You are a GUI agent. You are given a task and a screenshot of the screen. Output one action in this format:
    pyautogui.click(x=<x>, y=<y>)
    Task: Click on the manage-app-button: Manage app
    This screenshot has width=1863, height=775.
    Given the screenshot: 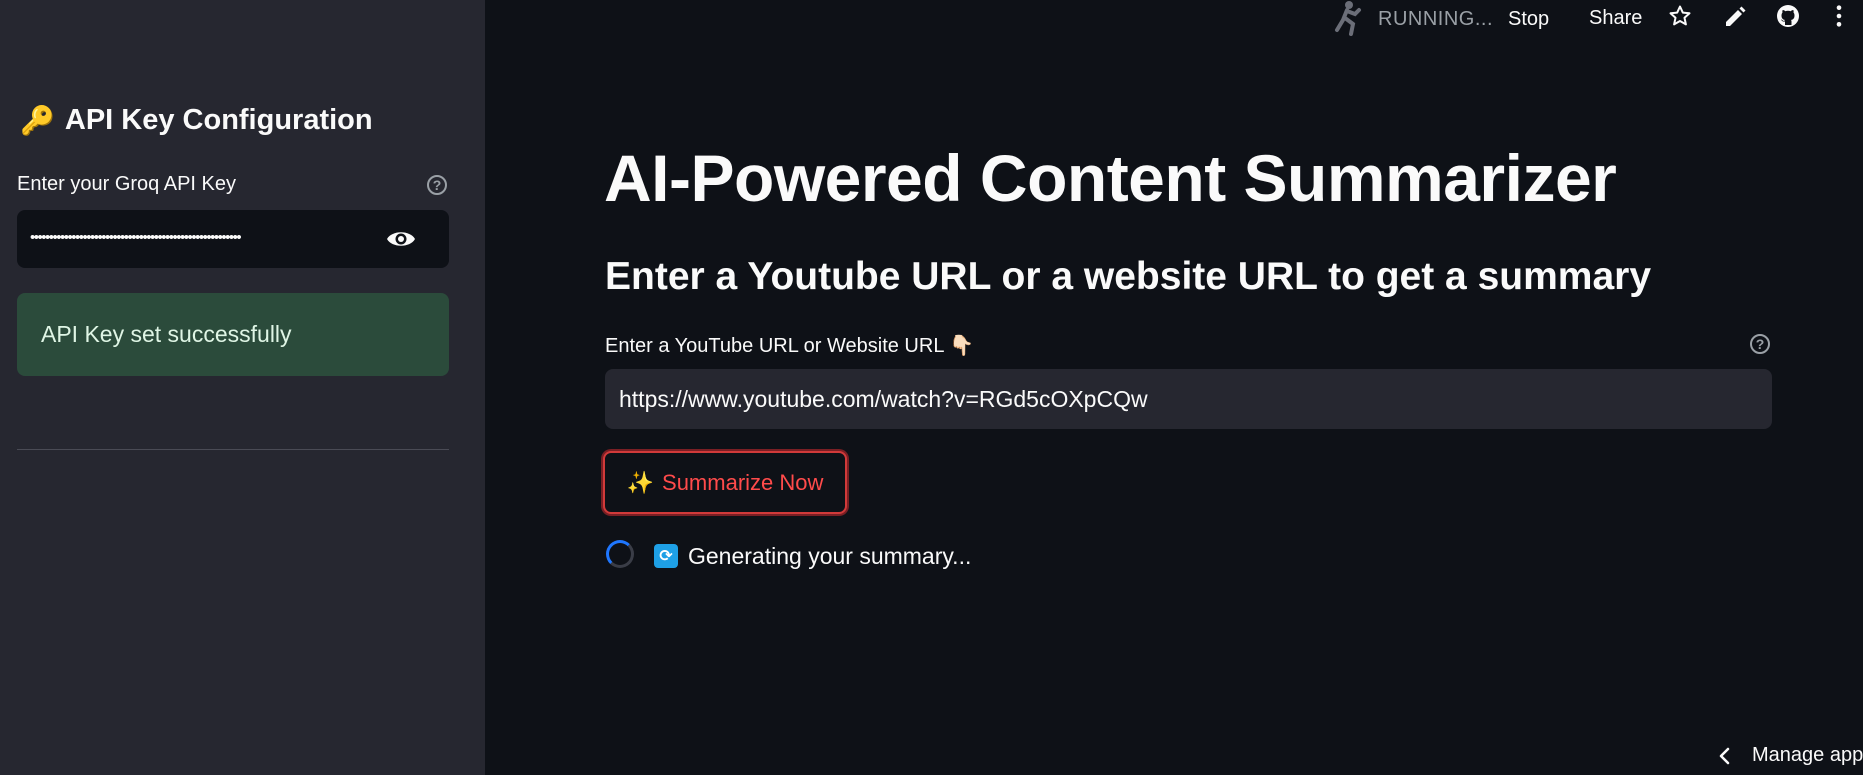 What is the action you would take?
    pyautogui.click(x=1790, y=755)
    